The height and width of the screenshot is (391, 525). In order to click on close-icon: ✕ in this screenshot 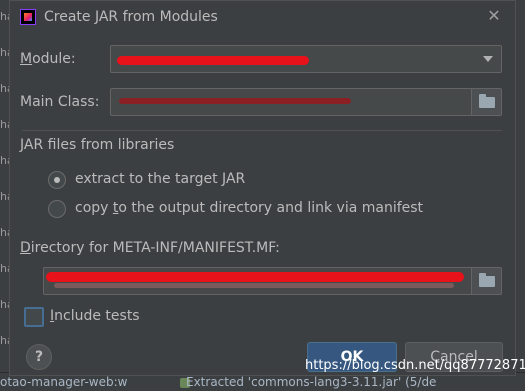, I will do `click(494, 16)`.